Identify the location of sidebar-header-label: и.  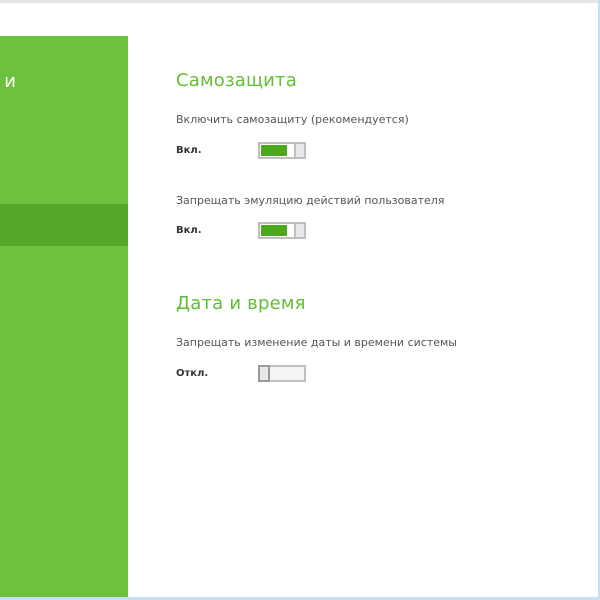
(10, 81).